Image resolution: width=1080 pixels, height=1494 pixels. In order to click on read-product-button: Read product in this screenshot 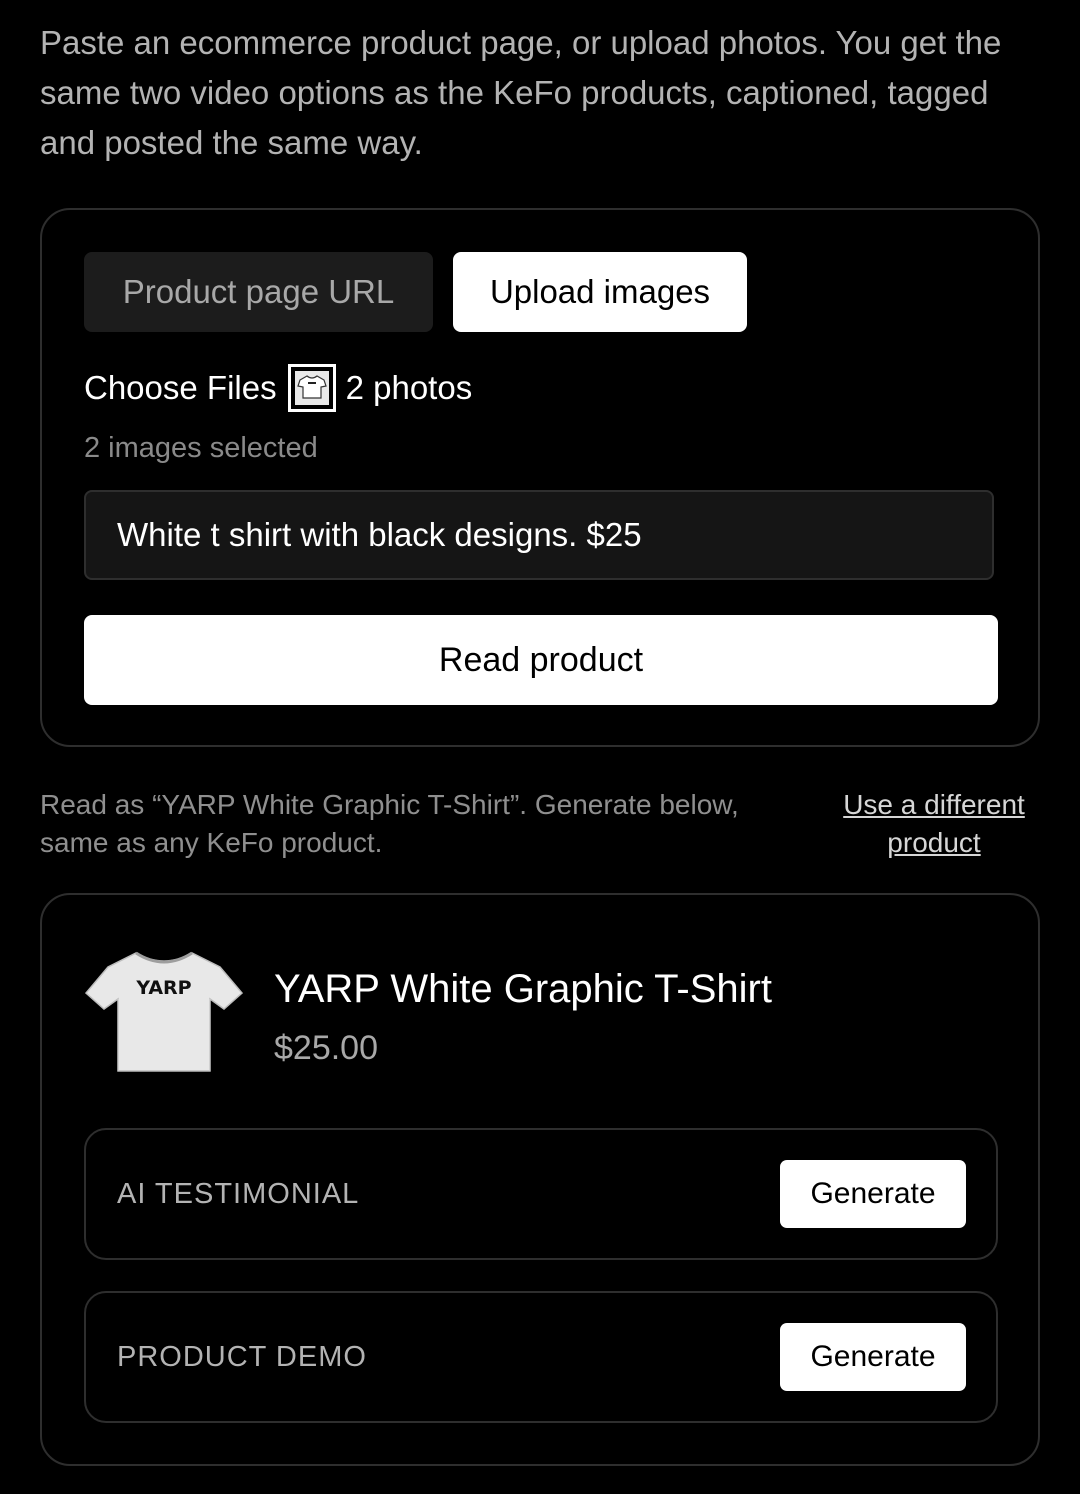, I will do `click(541, 660)`.